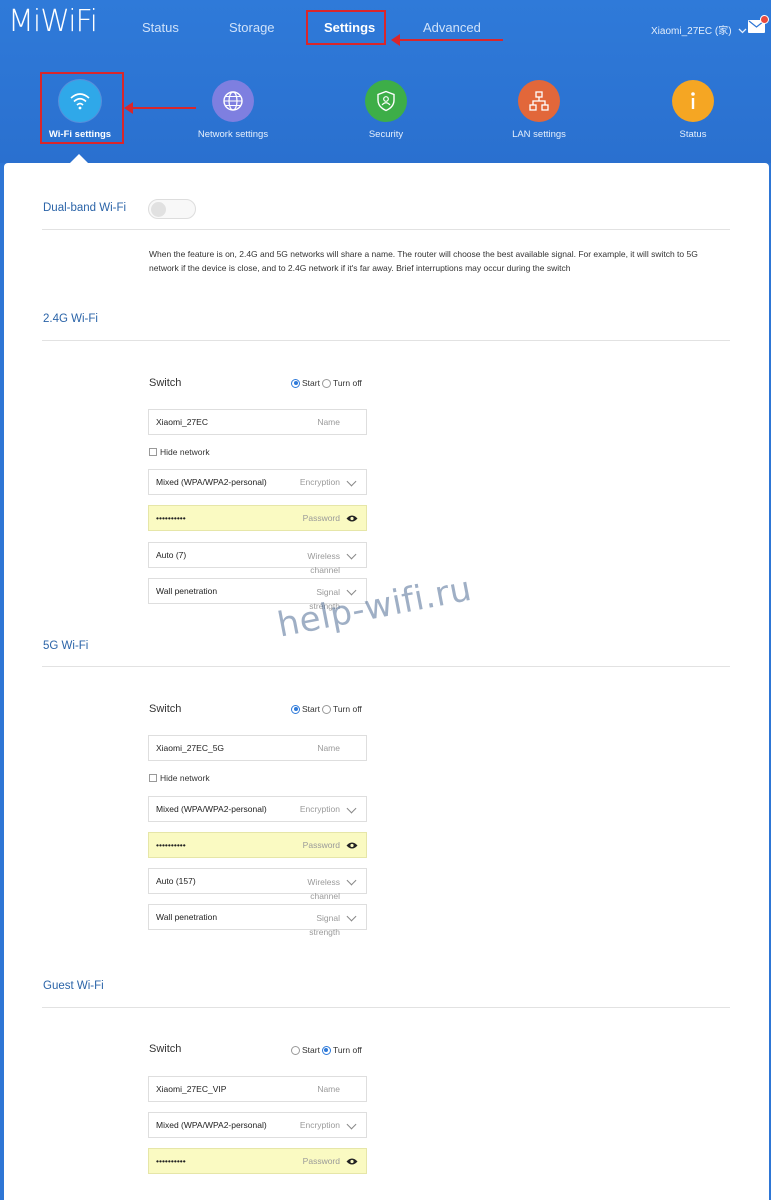 The width and height of the screenshot is (771, 1200). What do you see at coordinates (70, 319) in the screenshot?
I see `wifi24-title: 2.4G Wi-Fi` at bounding box center [70, 319].